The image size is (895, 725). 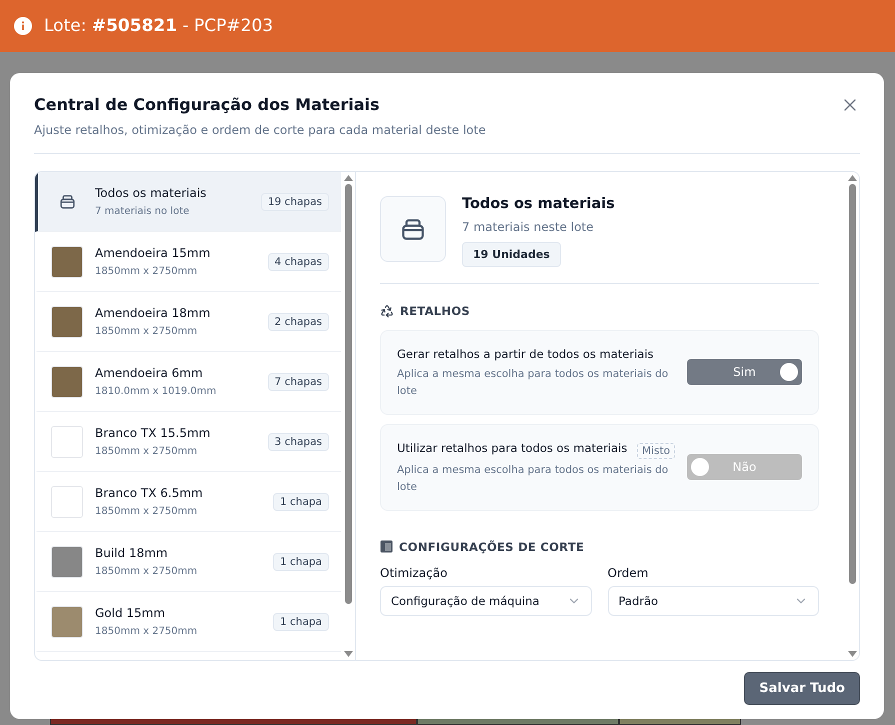 What do you see at coordinates (153, 313) in the screenshot?
I see `material-name: Amendoeira 18mm` at bounding box center [153, 313].